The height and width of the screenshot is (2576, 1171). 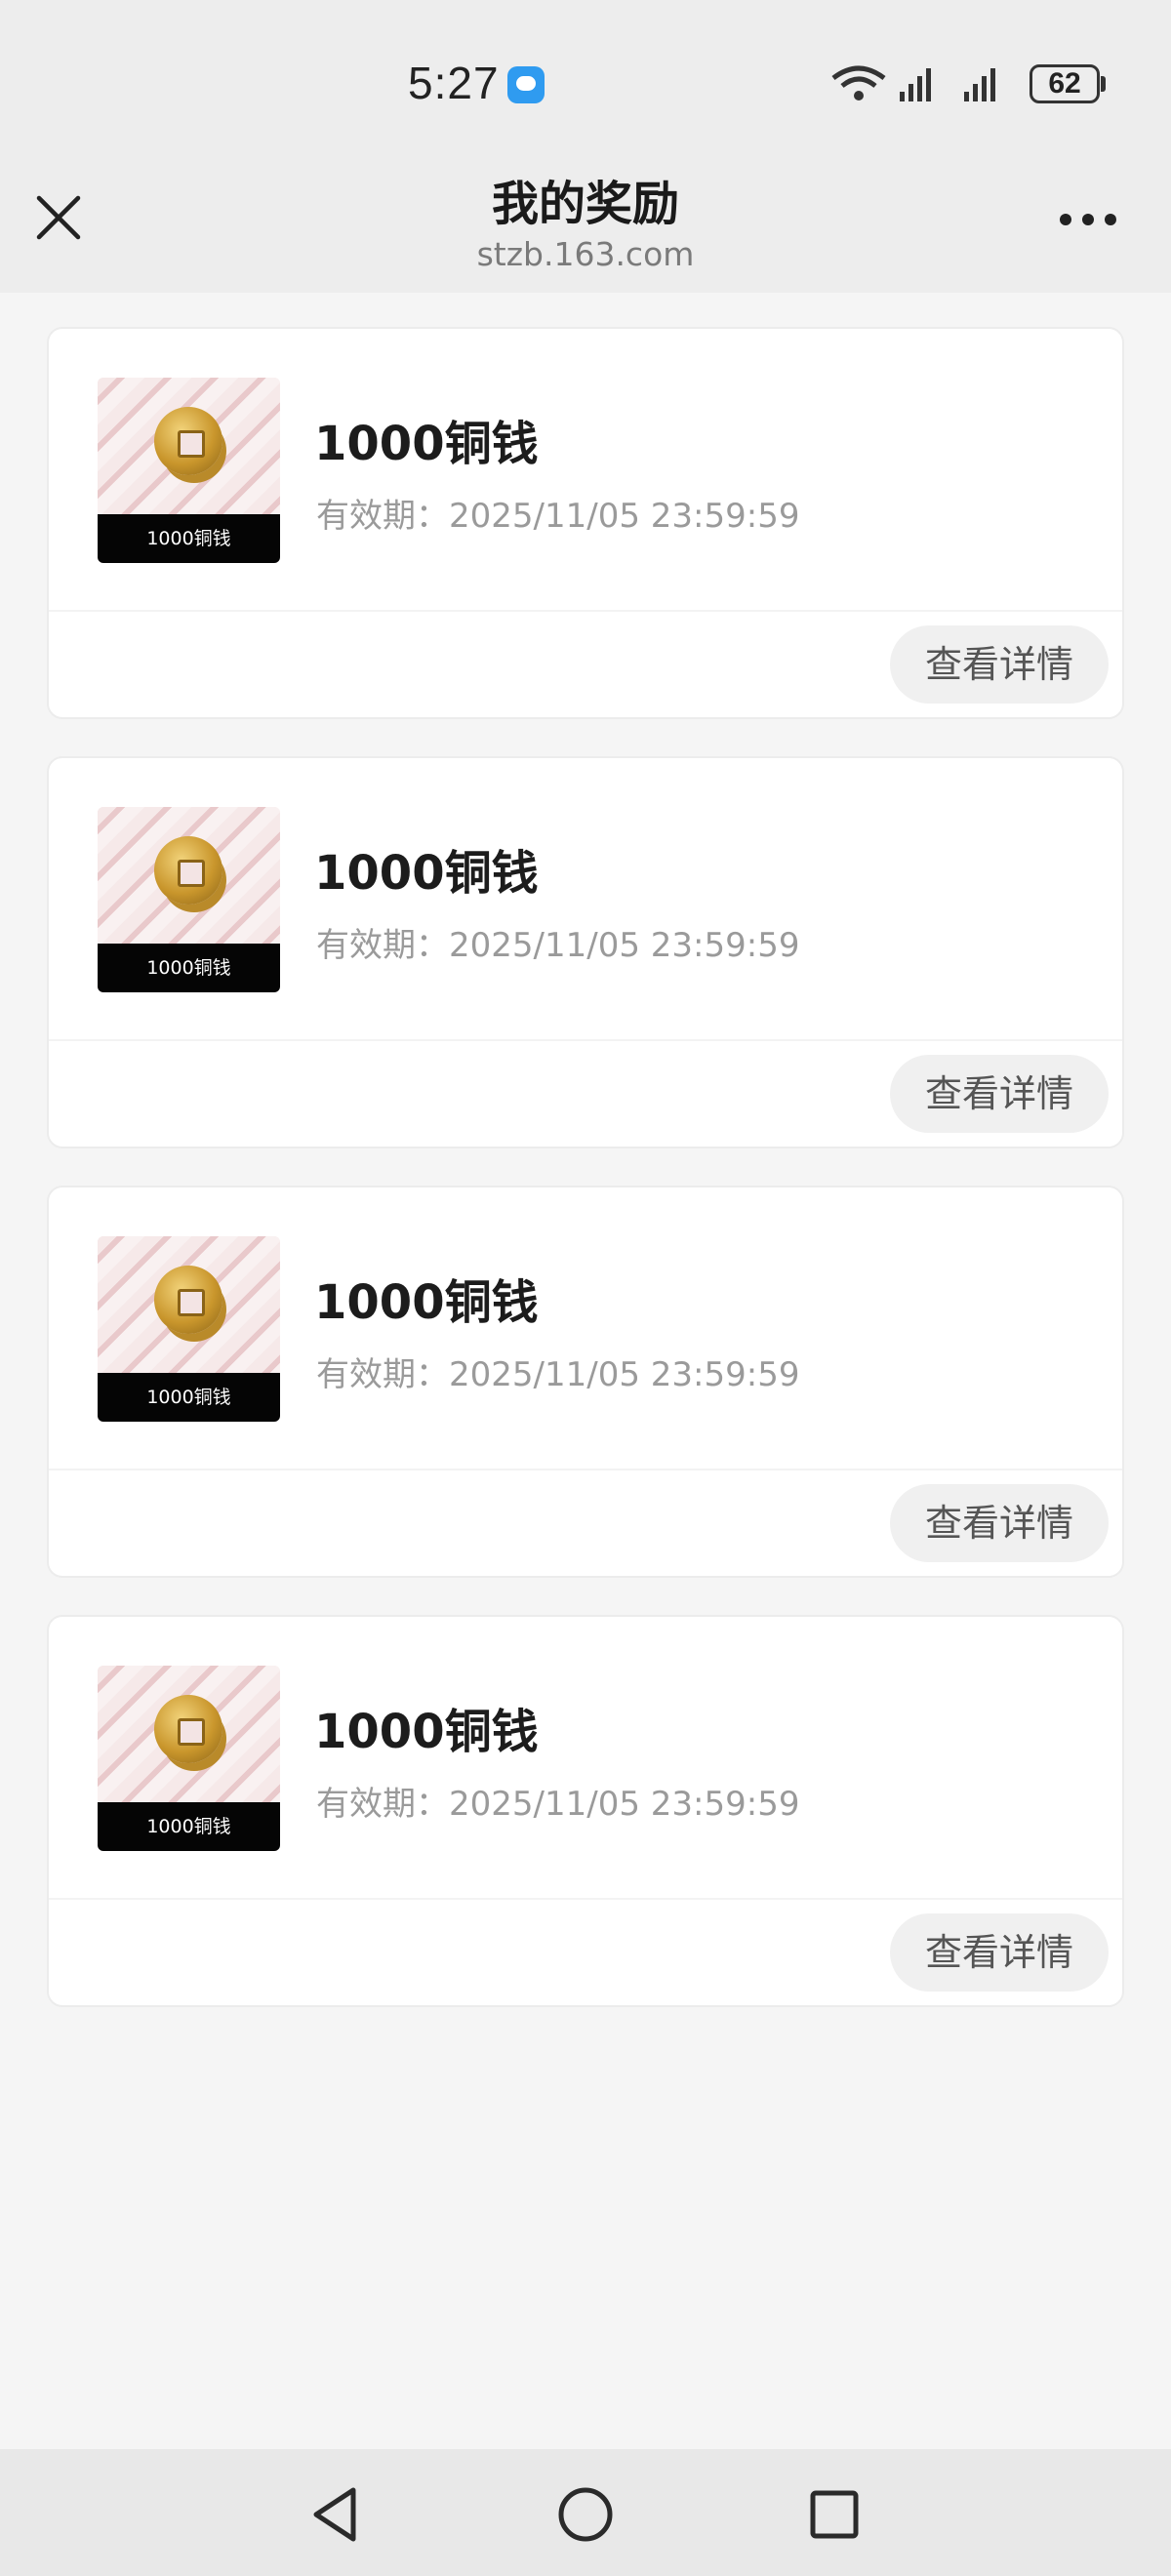 I want to click on home-icon, so click(x=585, y=2514).